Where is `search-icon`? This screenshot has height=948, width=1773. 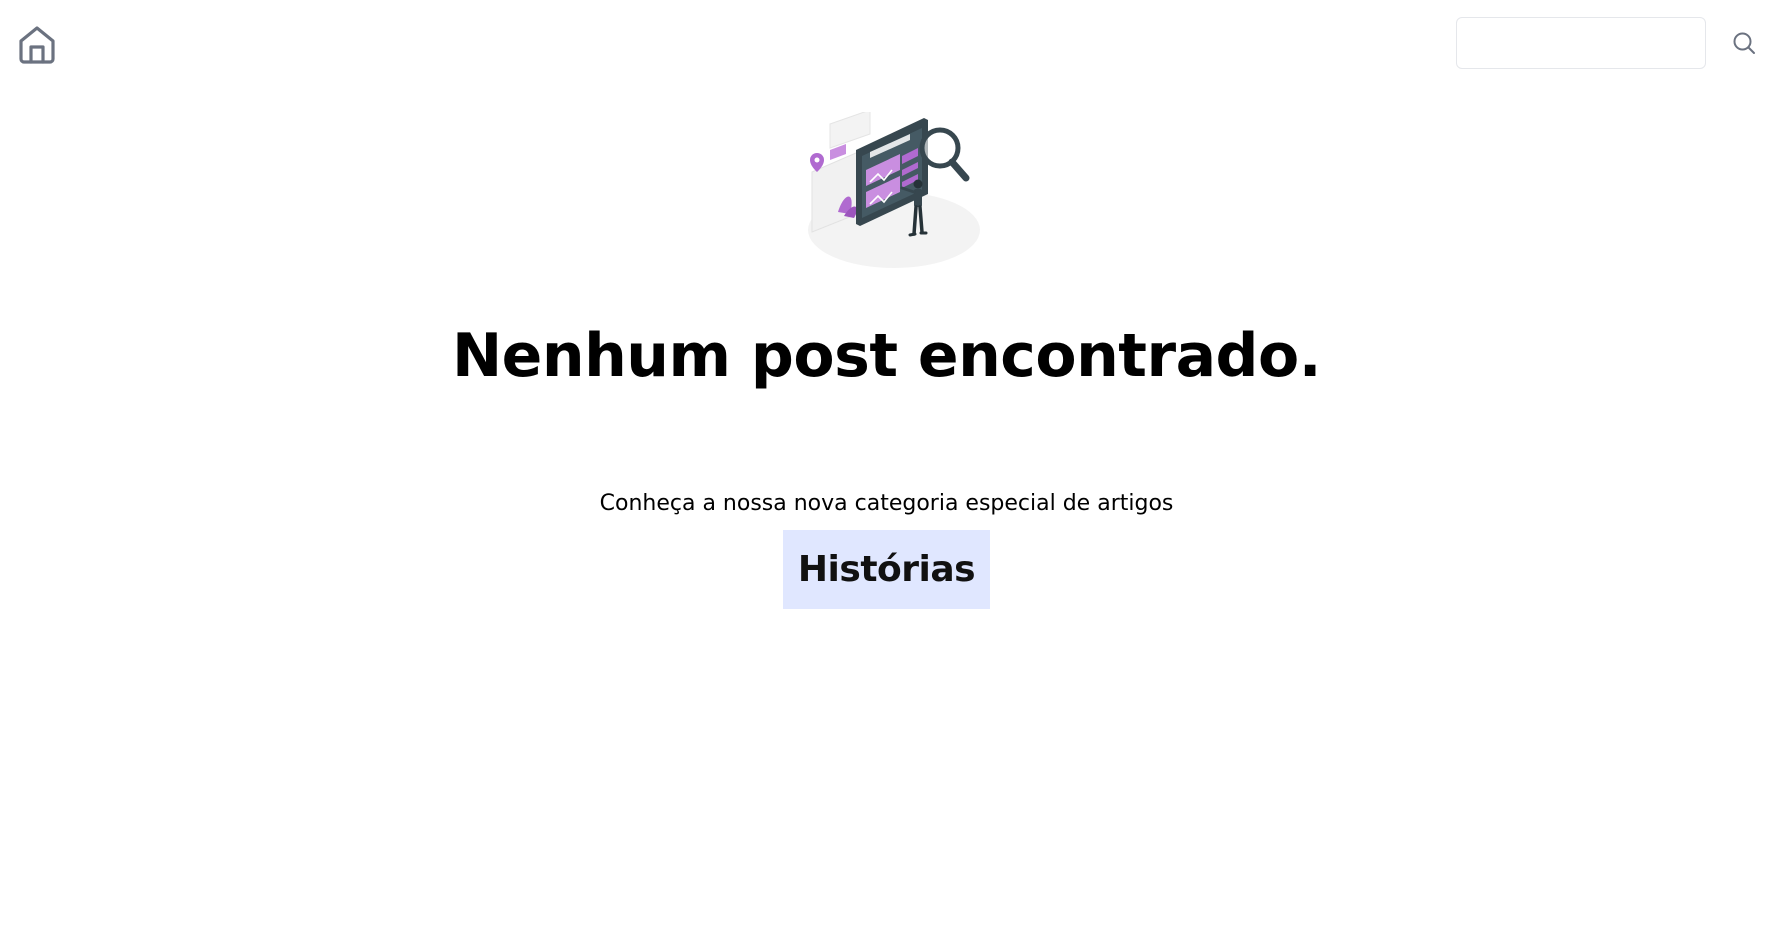 search-icon is located at coordinates (1744, 43).